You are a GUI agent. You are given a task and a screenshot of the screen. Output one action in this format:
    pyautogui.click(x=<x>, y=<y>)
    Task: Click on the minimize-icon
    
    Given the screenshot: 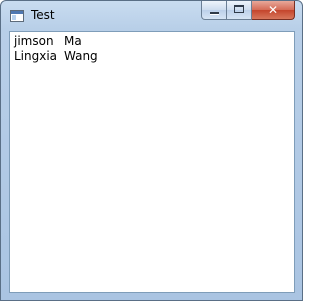 What is the action you would take?
    pyautogui.click(x=214, y=13)
    